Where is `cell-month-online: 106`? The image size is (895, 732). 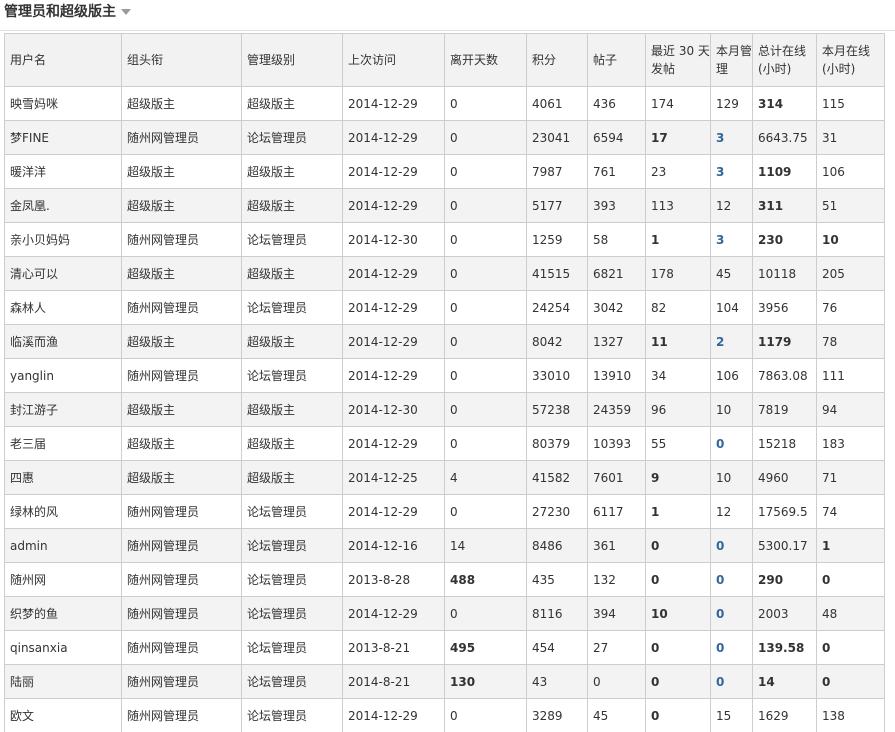 cell-month-online: 106 is located at coordinates (850, 171).